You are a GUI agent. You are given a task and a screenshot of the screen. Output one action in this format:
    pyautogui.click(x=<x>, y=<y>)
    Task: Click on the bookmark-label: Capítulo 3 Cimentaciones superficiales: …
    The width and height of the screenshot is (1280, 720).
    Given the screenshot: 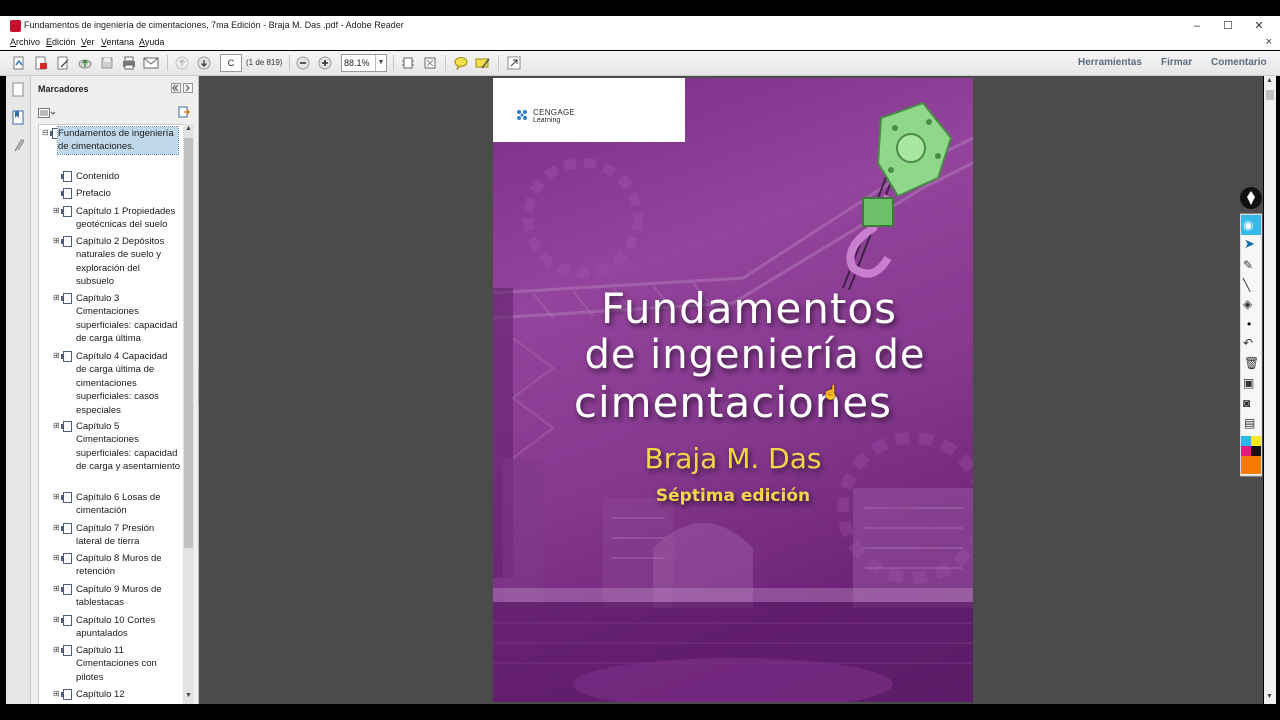 What is the action you would take?
    pyautogui.click(x=130, y=319)
    